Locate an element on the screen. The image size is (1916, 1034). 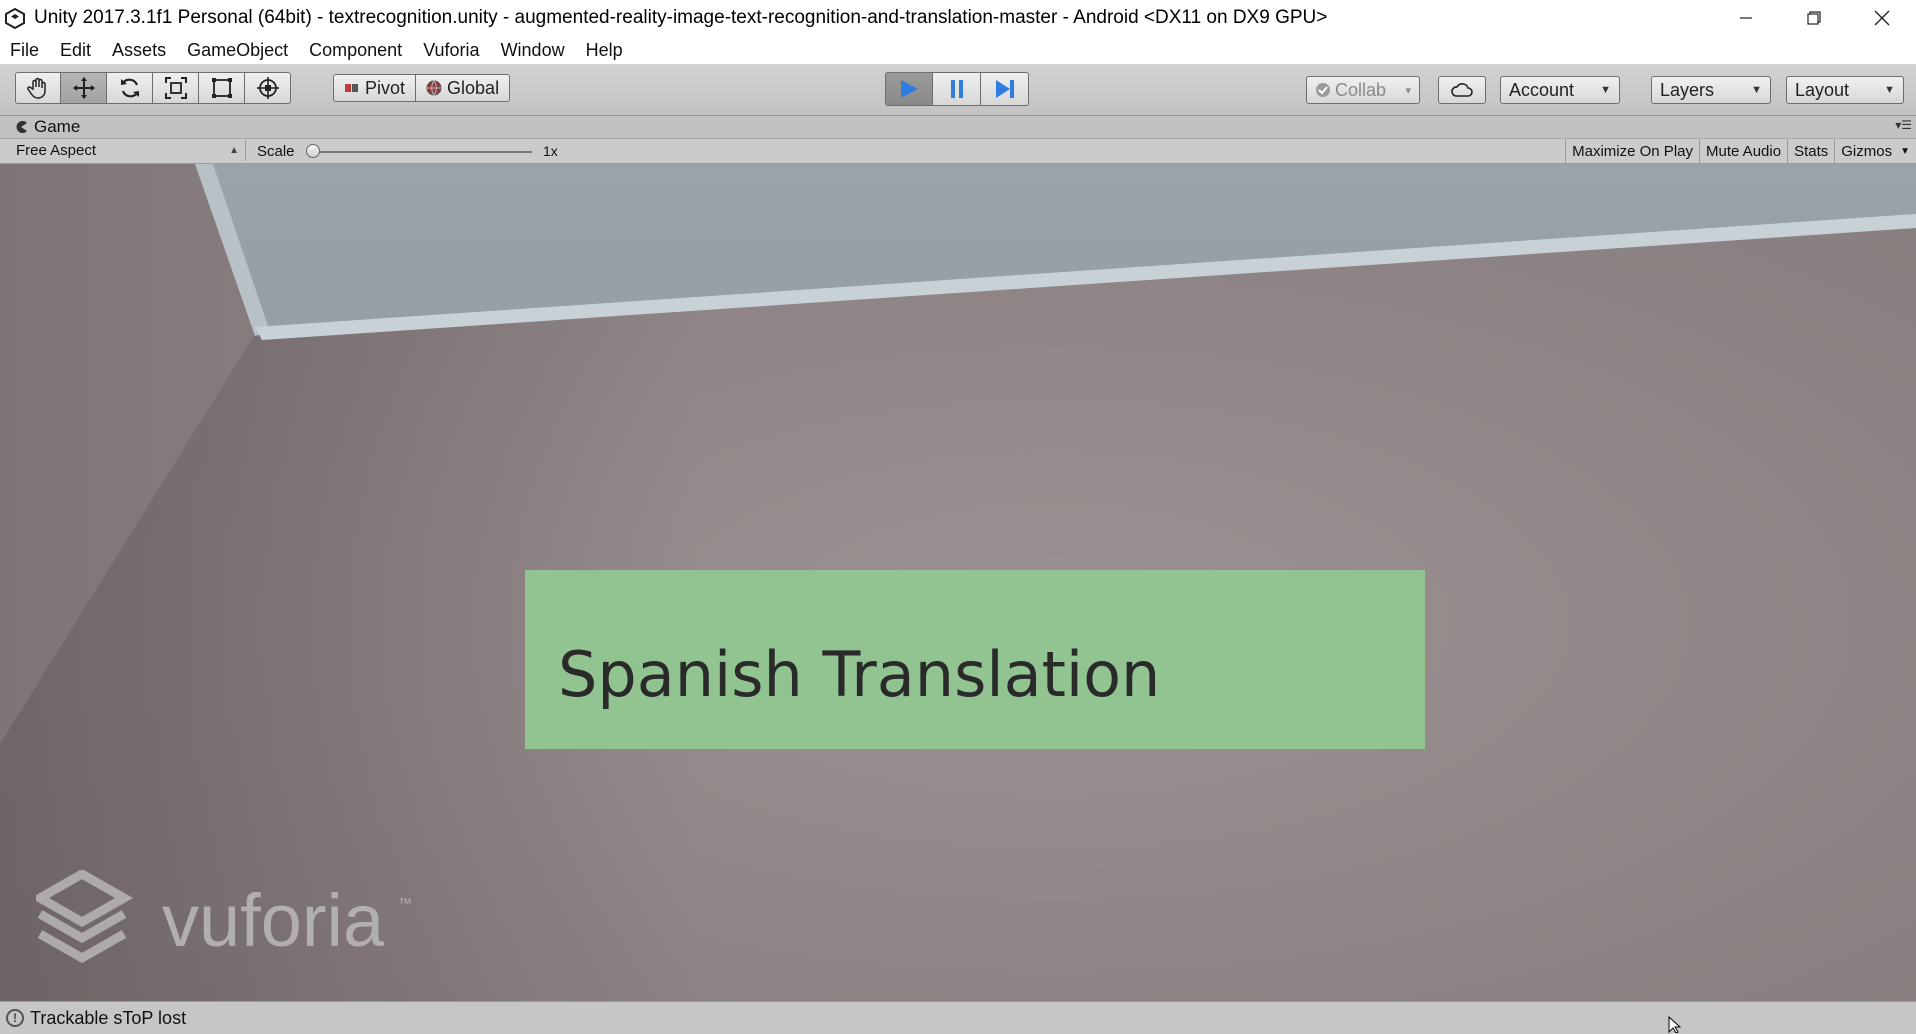
move-tool-button is located at coordinates (84, 88).